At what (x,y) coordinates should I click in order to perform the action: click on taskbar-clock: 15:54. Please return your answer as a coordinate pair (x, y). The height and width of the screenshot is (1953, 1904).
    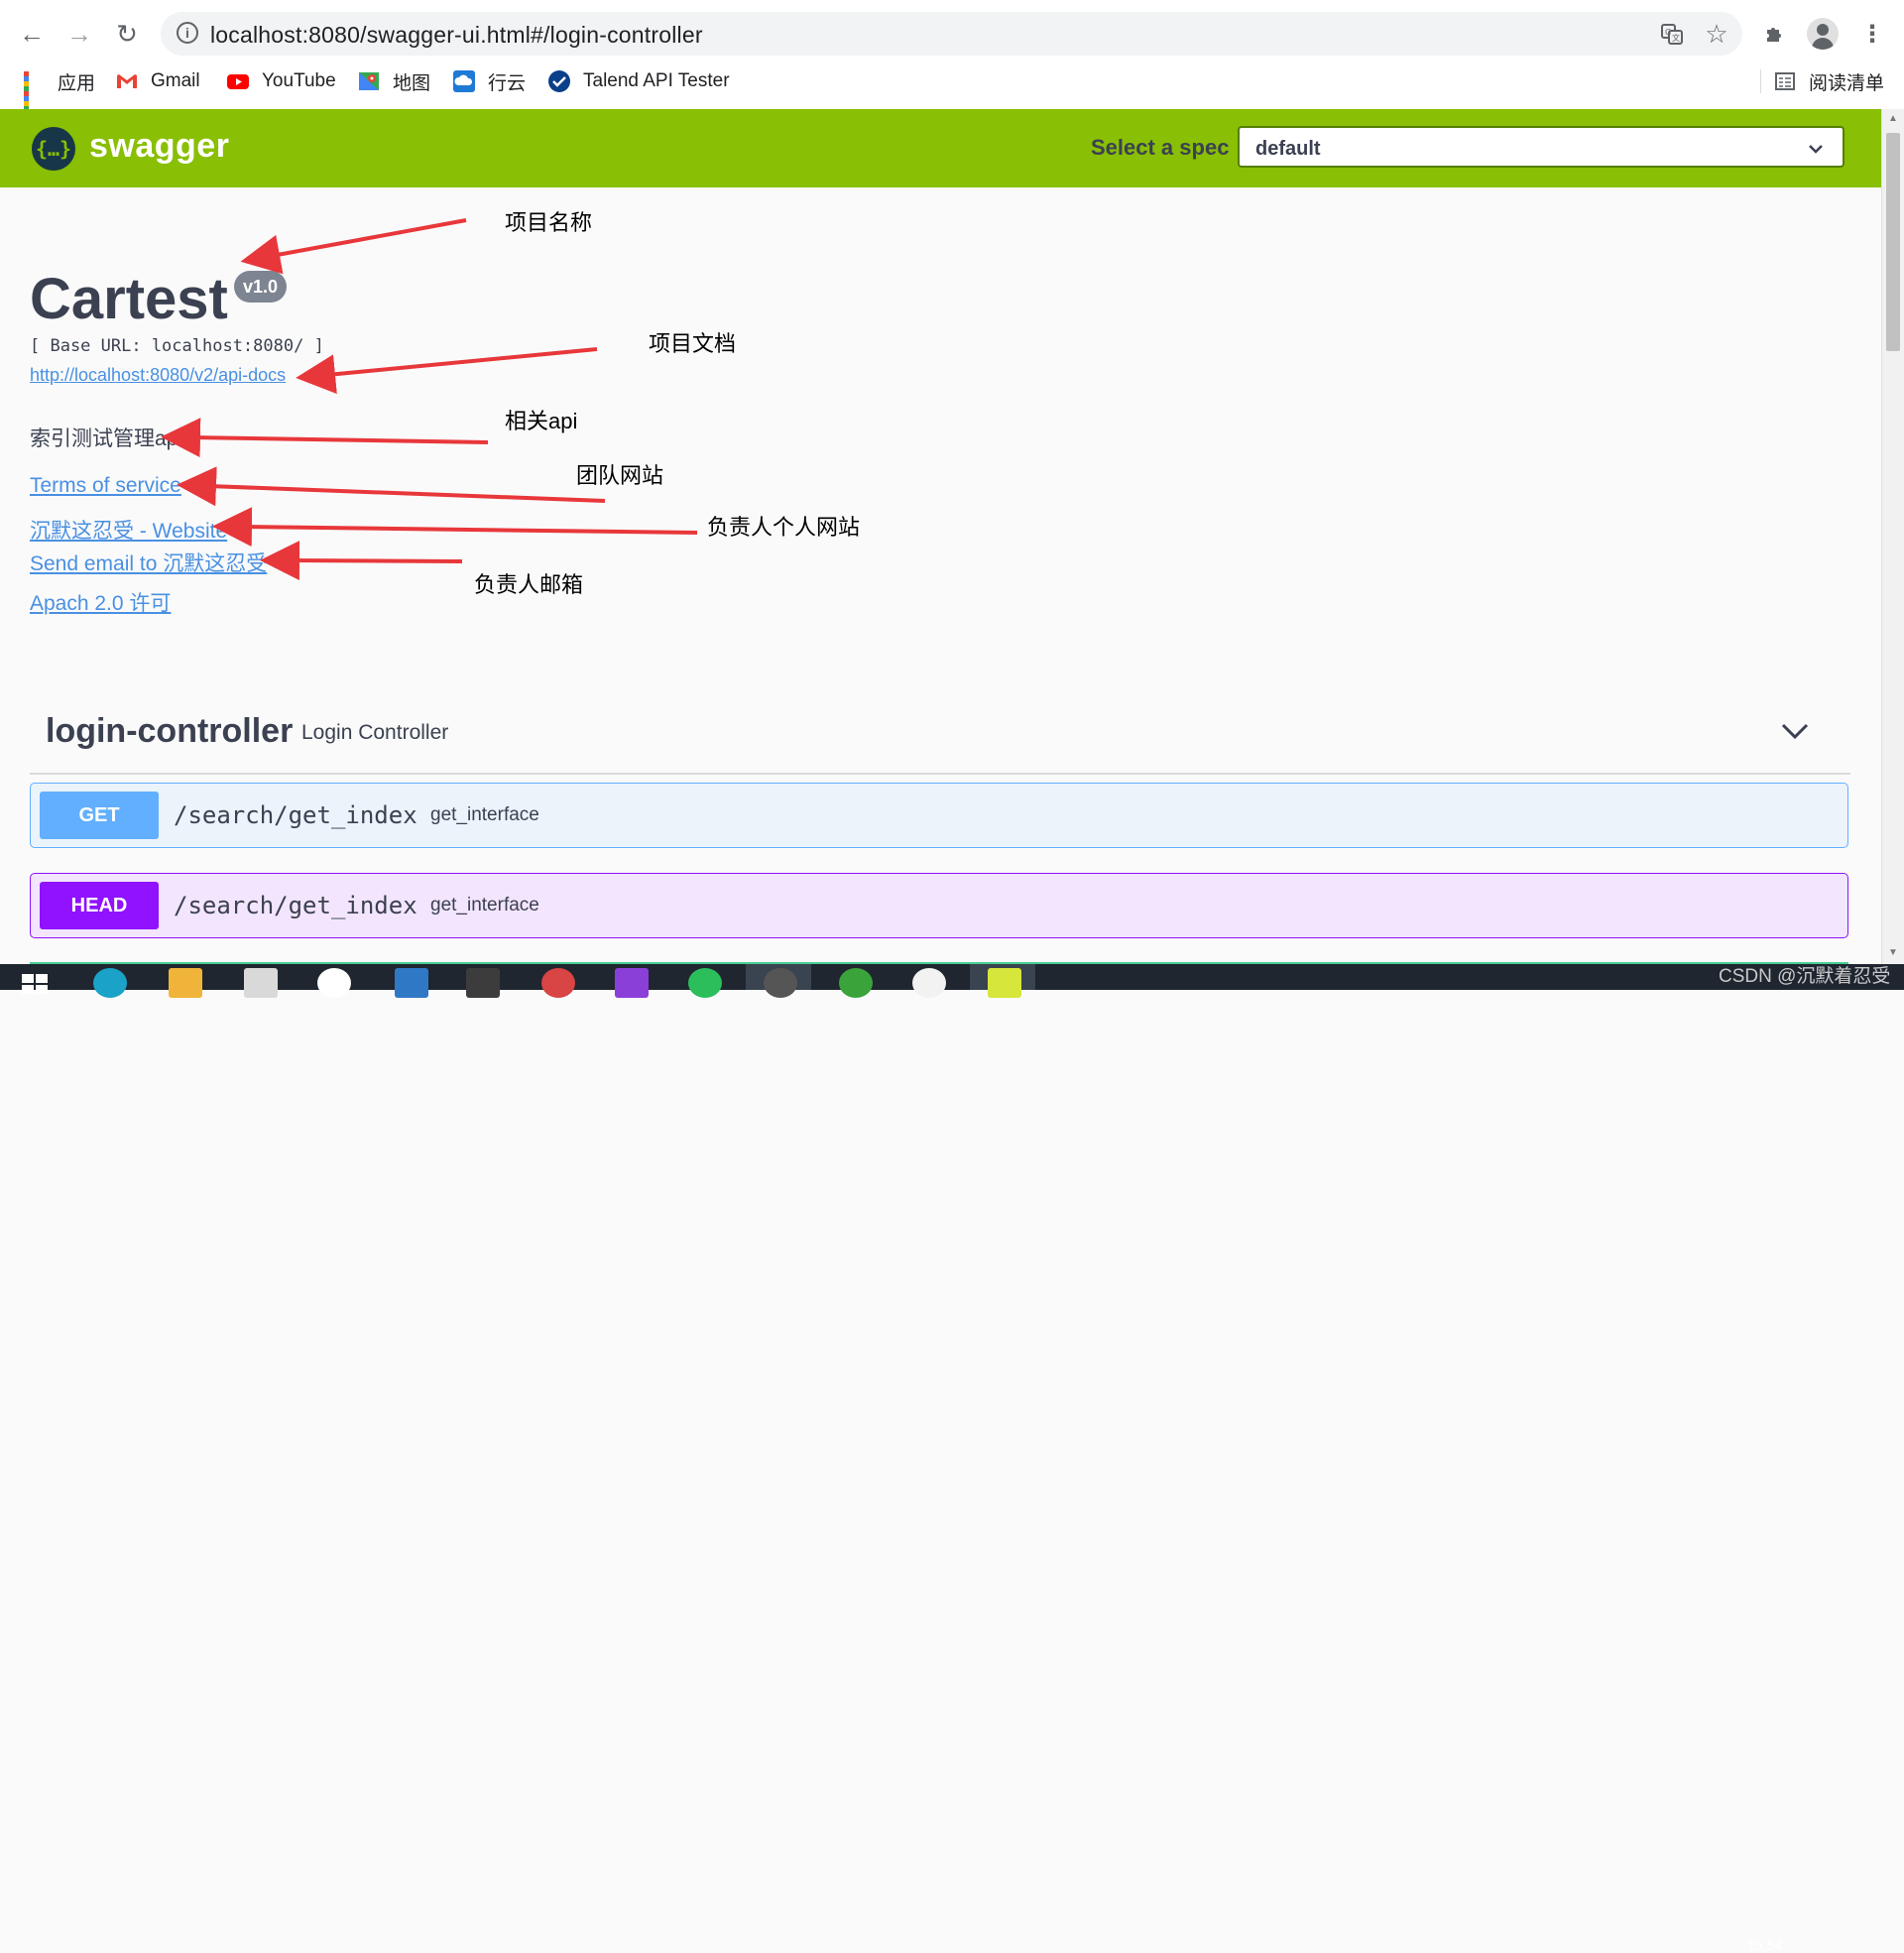
    Looking at the image, I should click on (1764, 1945).